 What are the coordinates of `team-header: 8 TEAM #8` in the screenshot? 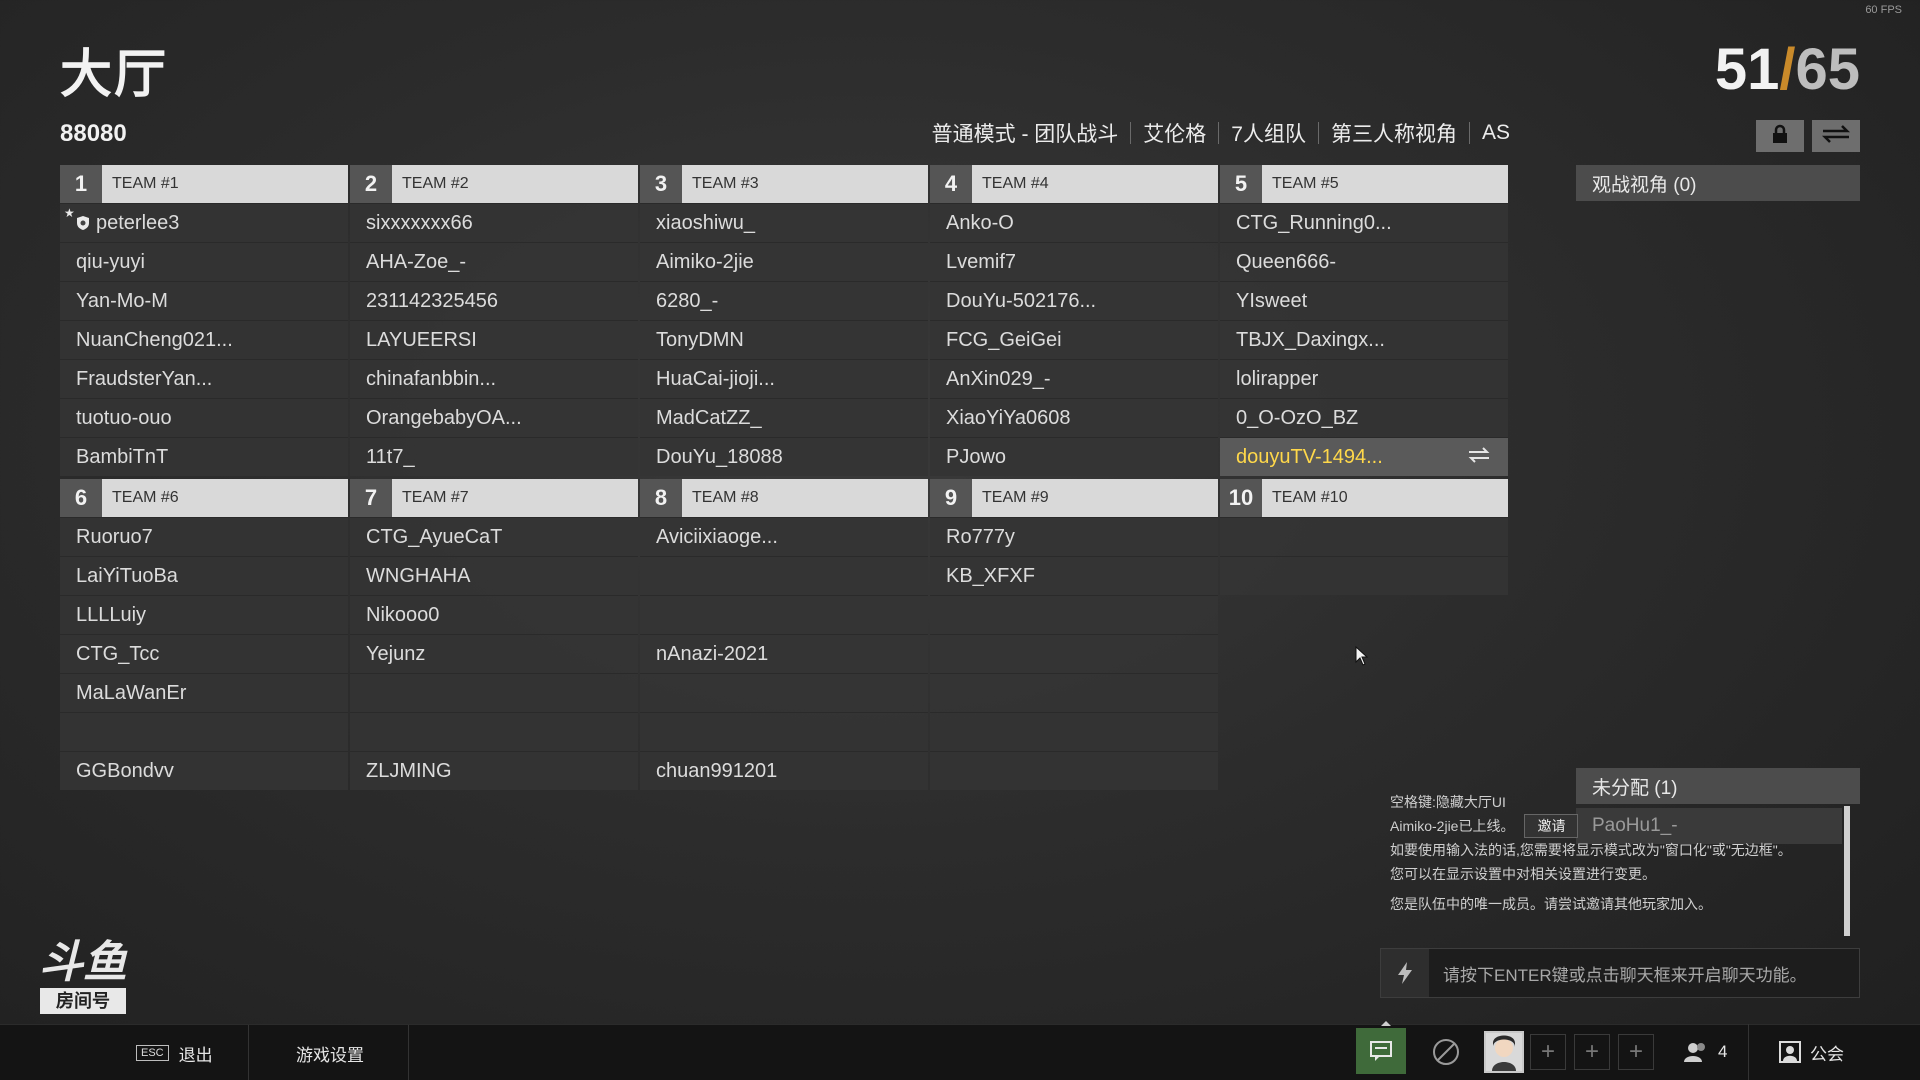 It's located at (784, 498).